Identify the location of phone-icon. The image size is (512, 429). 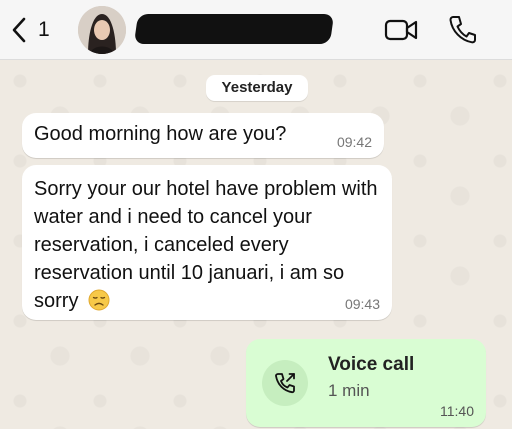
(462, 29).